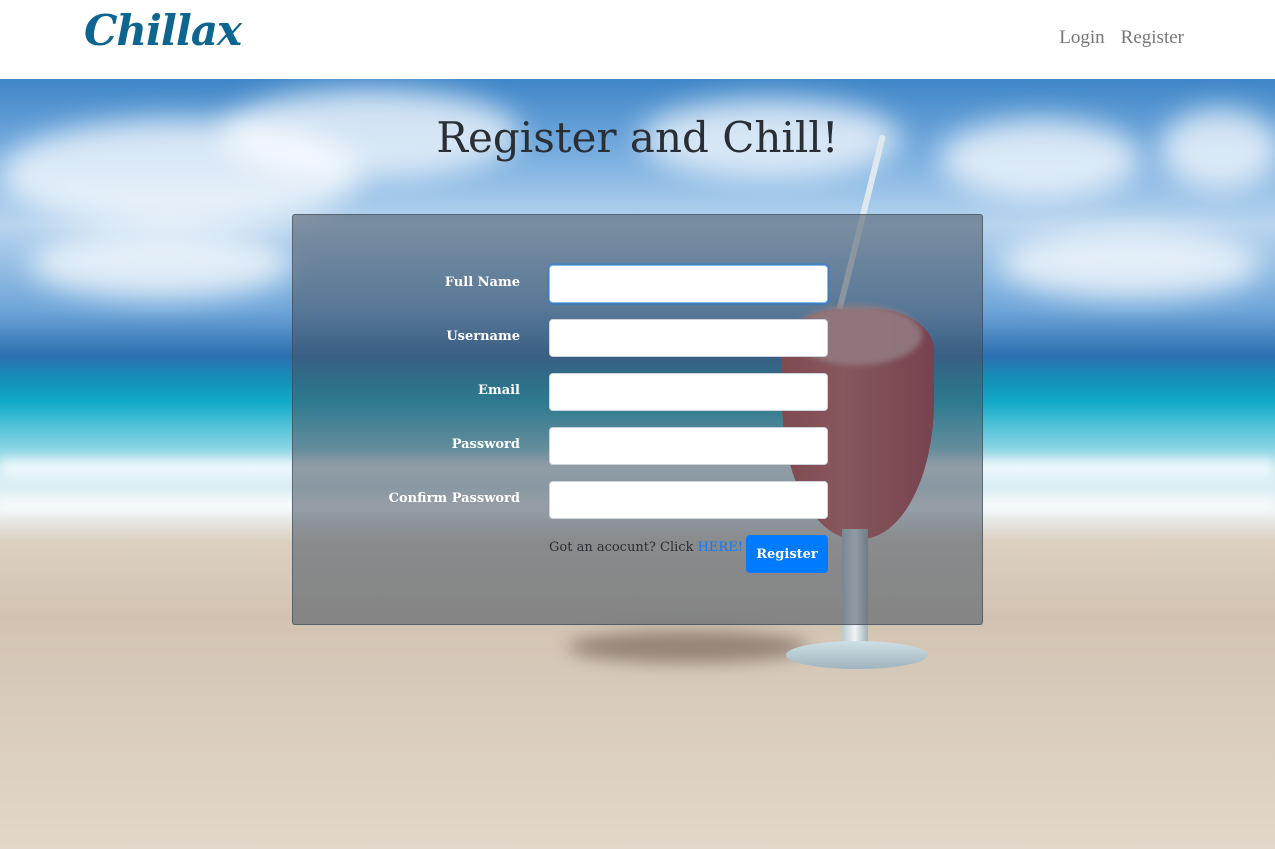 The image size is (1275, 849). I want to click on login-hint-text: Got an acocunt? Click, so click(623, 547).